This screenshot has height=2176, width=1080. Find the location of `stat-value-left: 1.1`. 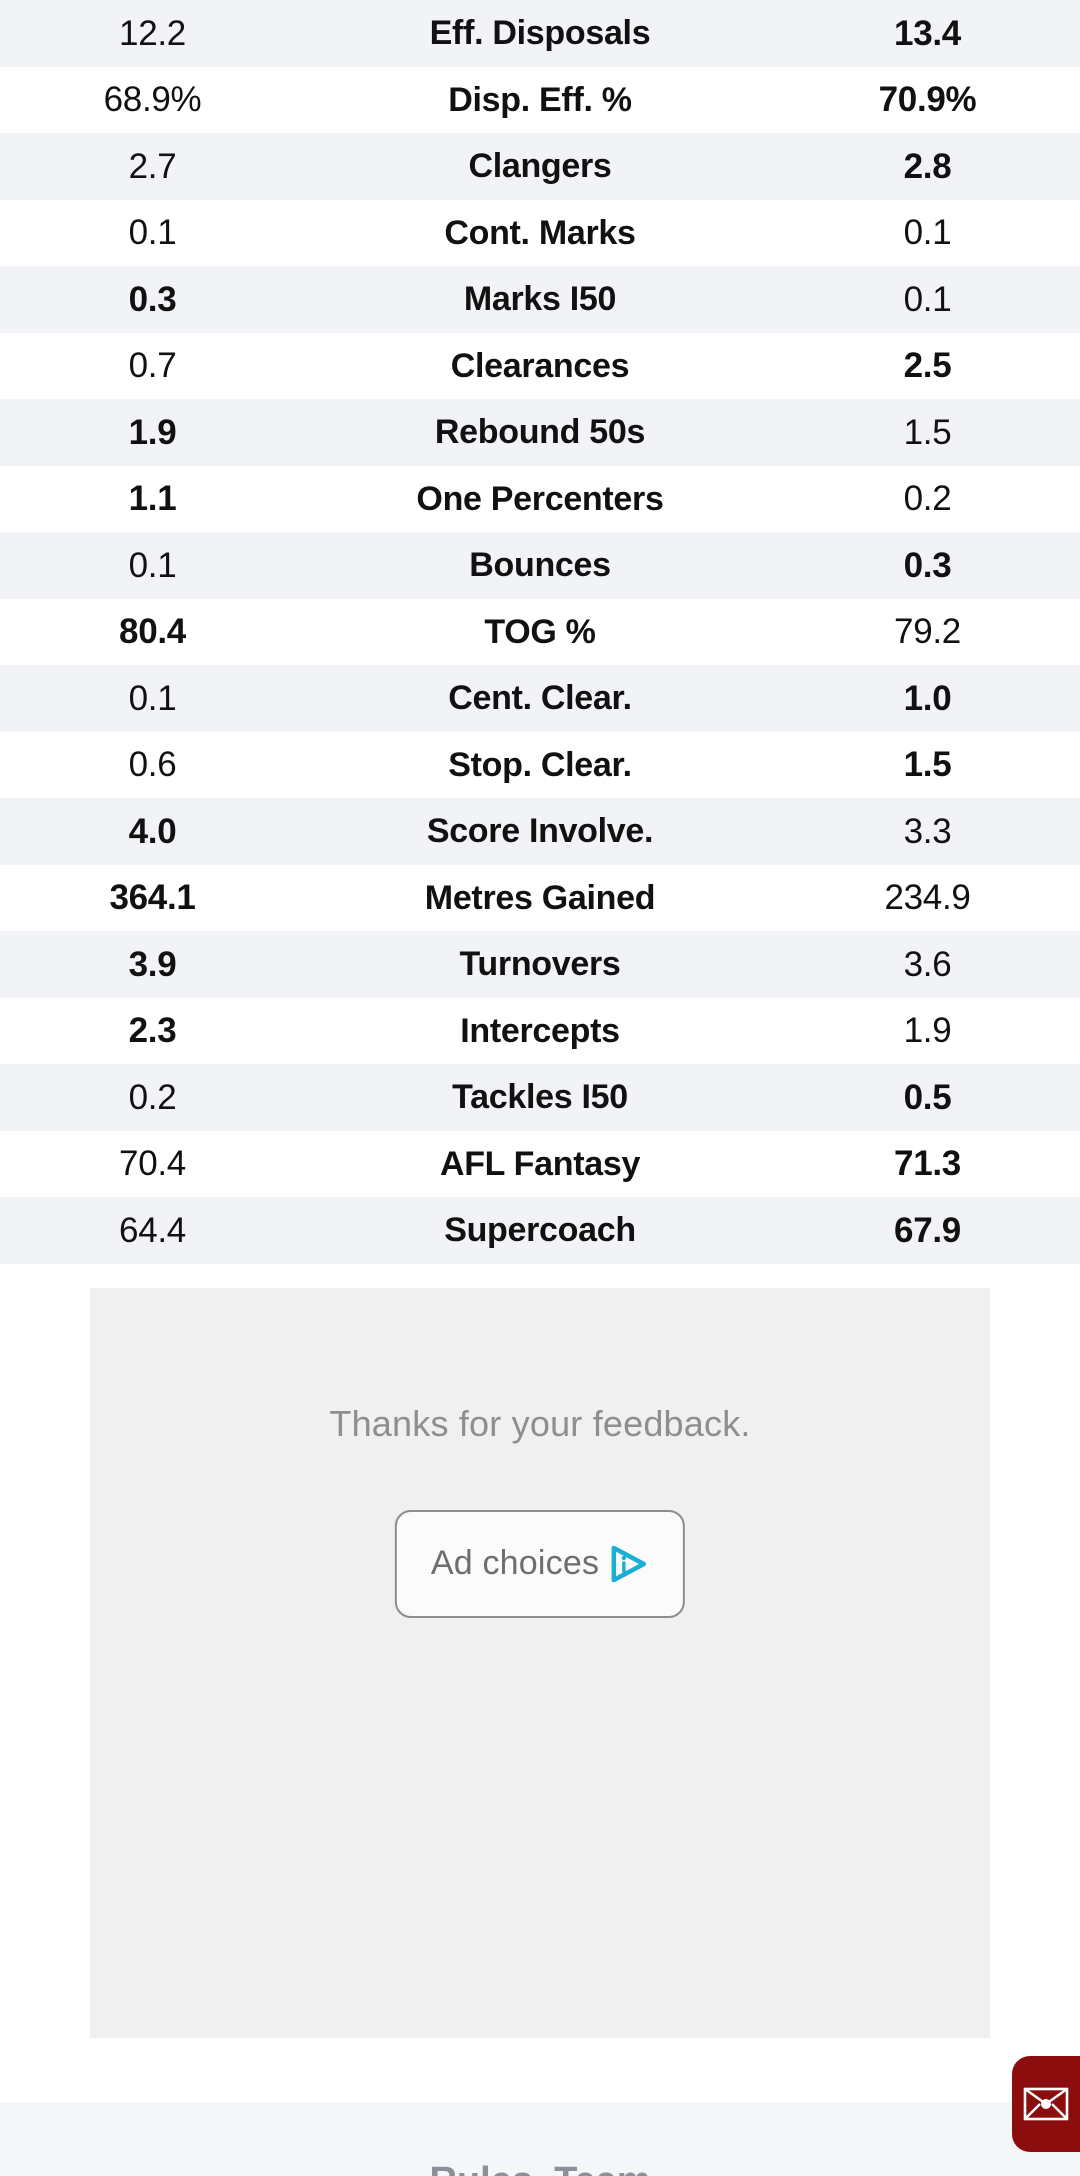

stat-value-left: 1.1 is located at coordinates (152, 499).